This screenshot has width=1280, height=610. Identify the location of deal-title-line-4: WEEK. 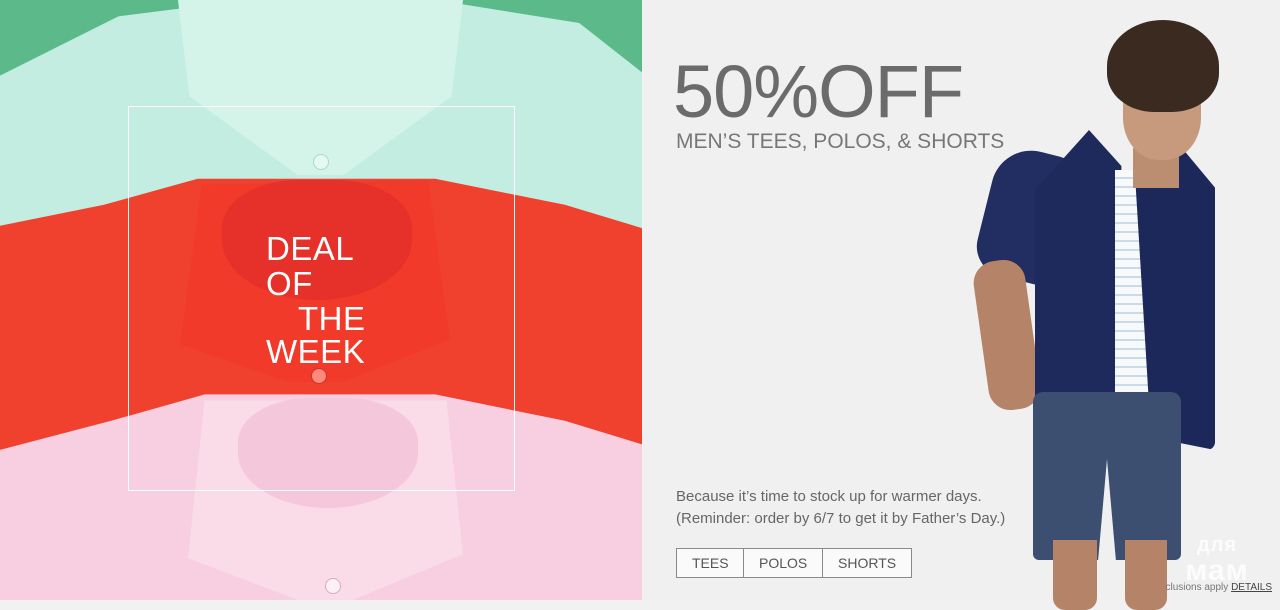
(316, 351).